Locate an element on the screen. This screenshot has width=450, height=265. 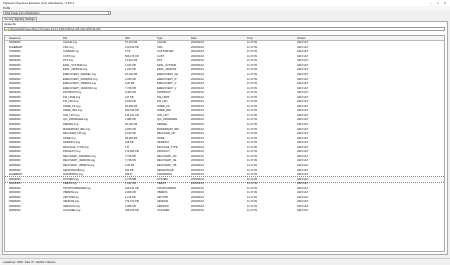
cell-size: 7,748 KB is located at coordinates (130, 161).